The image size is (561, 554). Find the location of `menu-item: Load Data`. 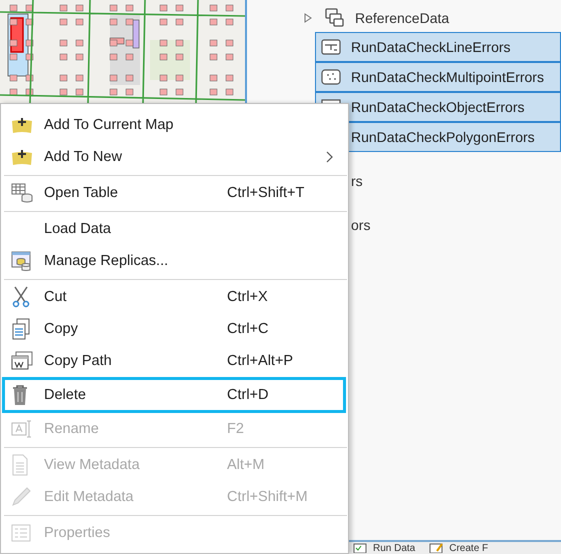

menu-item: Load Data is located at coordinates (174, 229).